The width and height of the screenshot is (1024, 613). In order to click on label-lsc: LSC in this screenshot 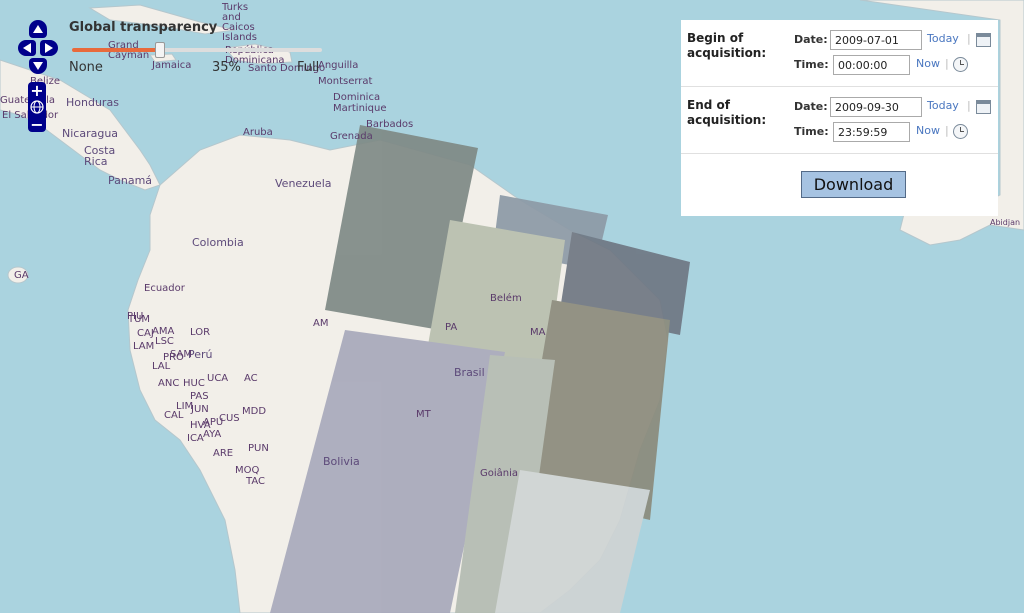, I will do `click(164, 341)`.